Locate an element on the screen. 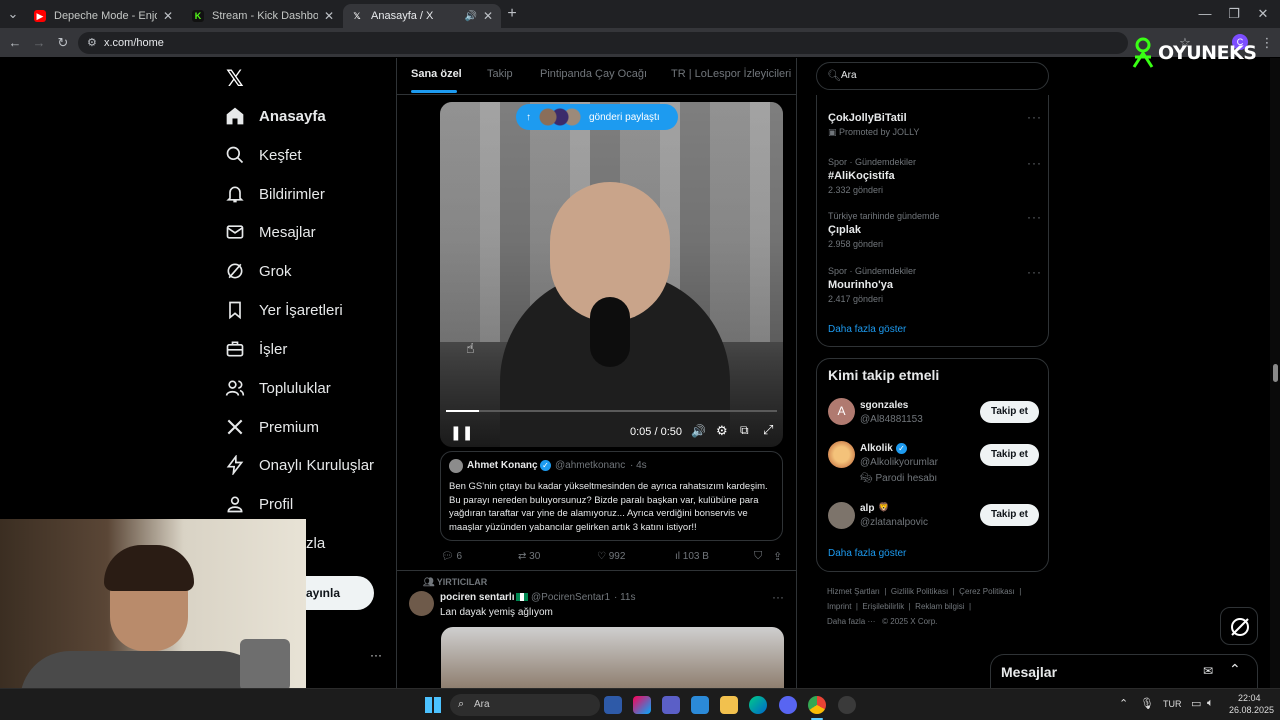 This screenshot has width=1280, height=720. volume-icon: 🔊 is located at coordinates (698, 431).